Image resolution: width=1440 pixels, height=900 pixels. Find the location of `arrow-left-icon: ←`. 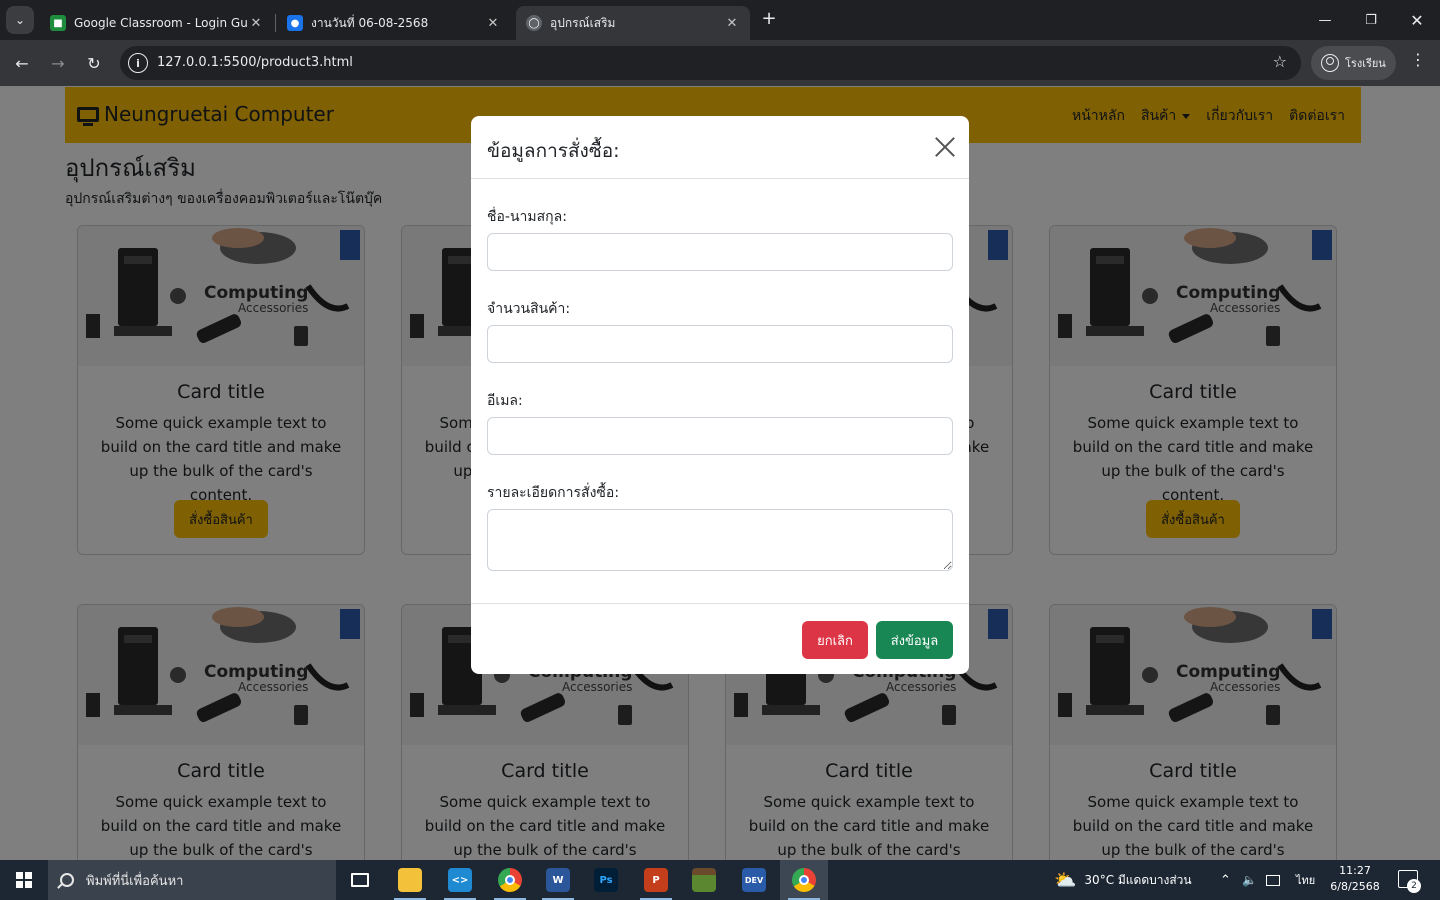

arrow-left-icon: ← is located at coordinates (22, 63).